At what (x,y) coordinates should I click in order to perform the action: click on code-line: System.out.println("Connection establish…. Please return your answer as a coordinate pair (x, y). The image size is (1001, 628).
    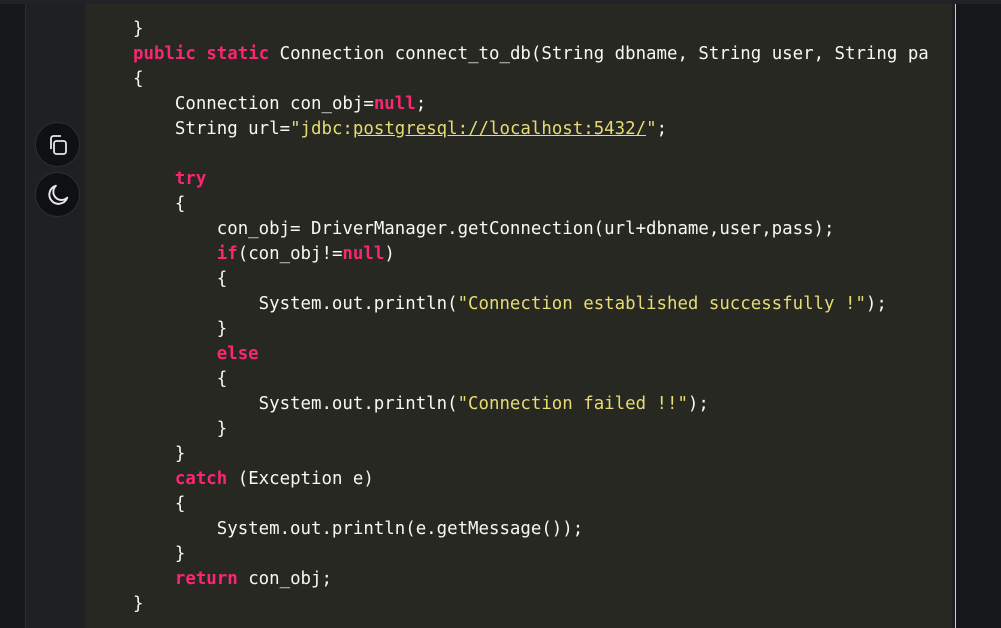
    Looking at the image, I should click on (531, 304).